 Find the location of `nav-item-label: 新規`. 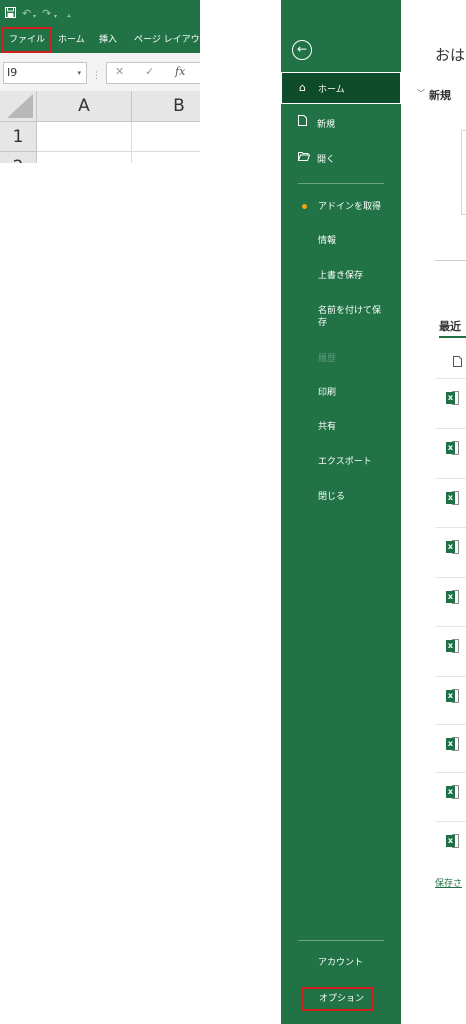

nav-item-label: 新規 is located at coordinates (326, 125).